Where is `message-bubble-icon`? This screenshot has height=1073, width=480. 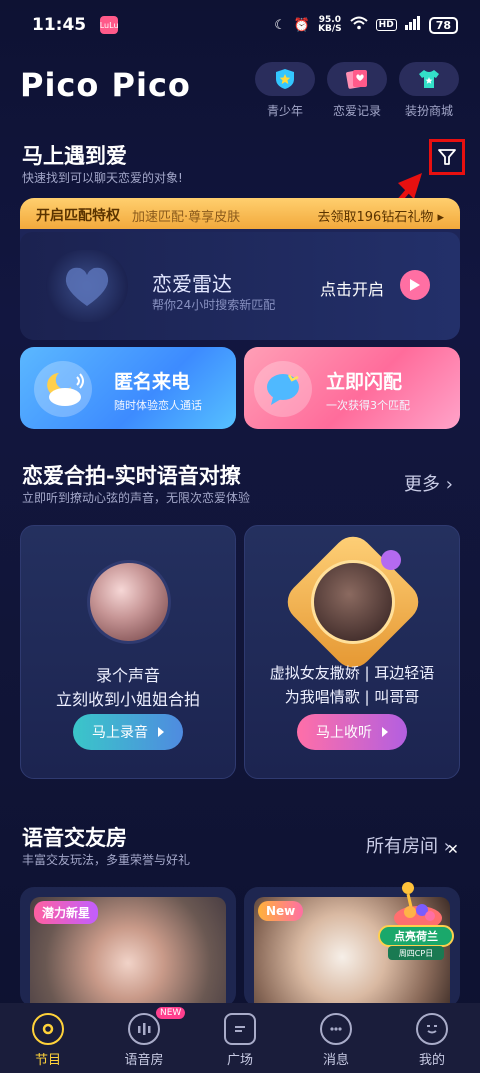 message-bubble-icon is located at coordinates (336, 1029).